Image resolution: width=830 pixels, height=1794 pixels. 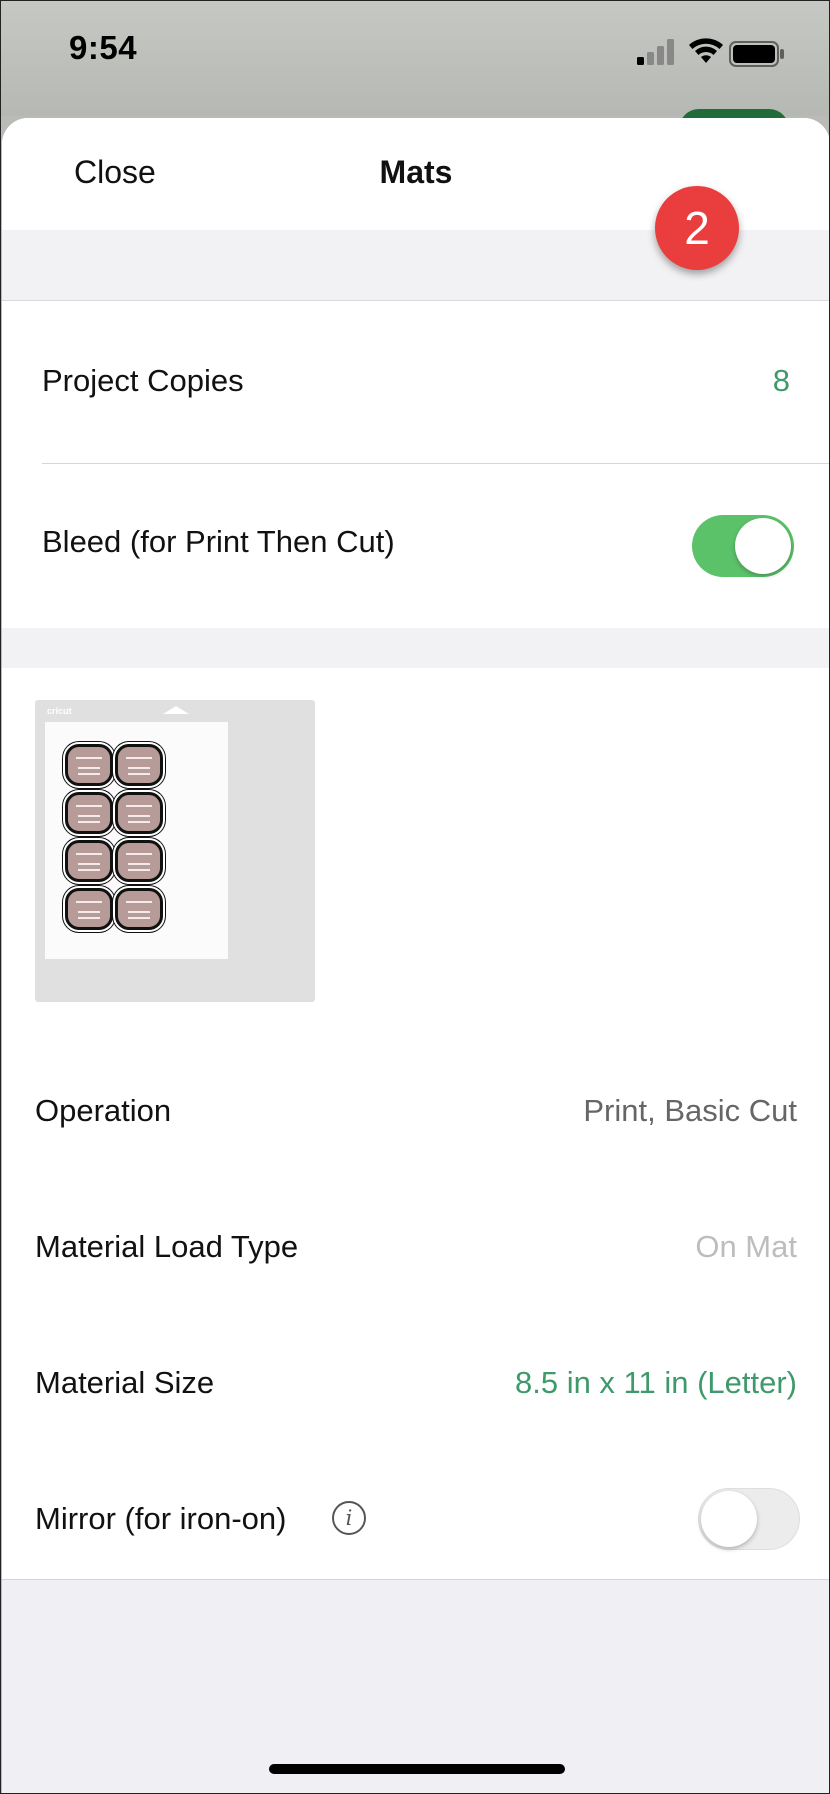 I want to click on bottom-area, so click(x=415, y=1686).